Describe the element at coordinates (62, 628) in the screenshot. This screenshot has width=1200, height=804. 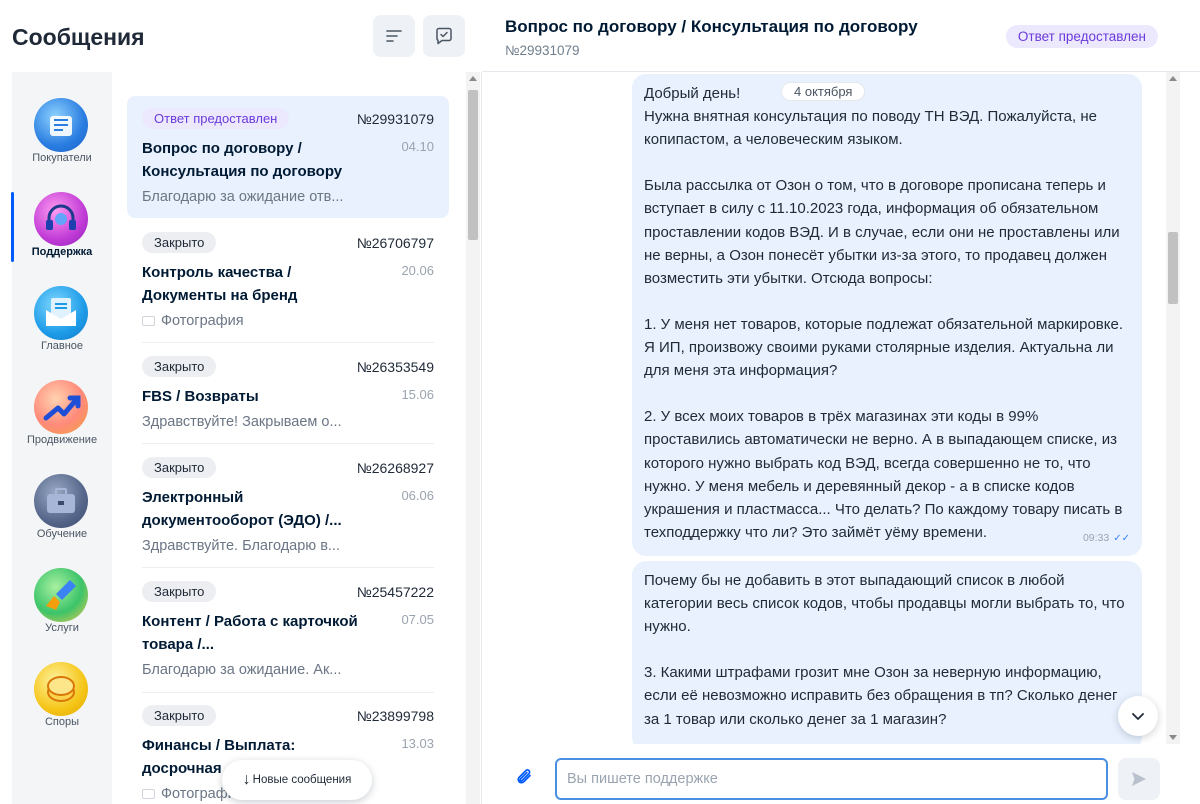
I see `rail-item-label: Услуги` at that location.